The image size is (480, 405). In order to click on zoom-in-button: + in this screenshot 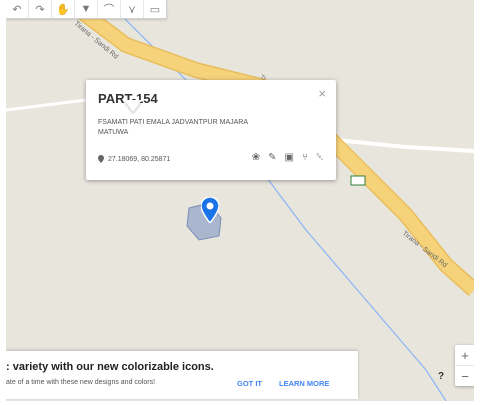, I will do `click(464, 355)`.